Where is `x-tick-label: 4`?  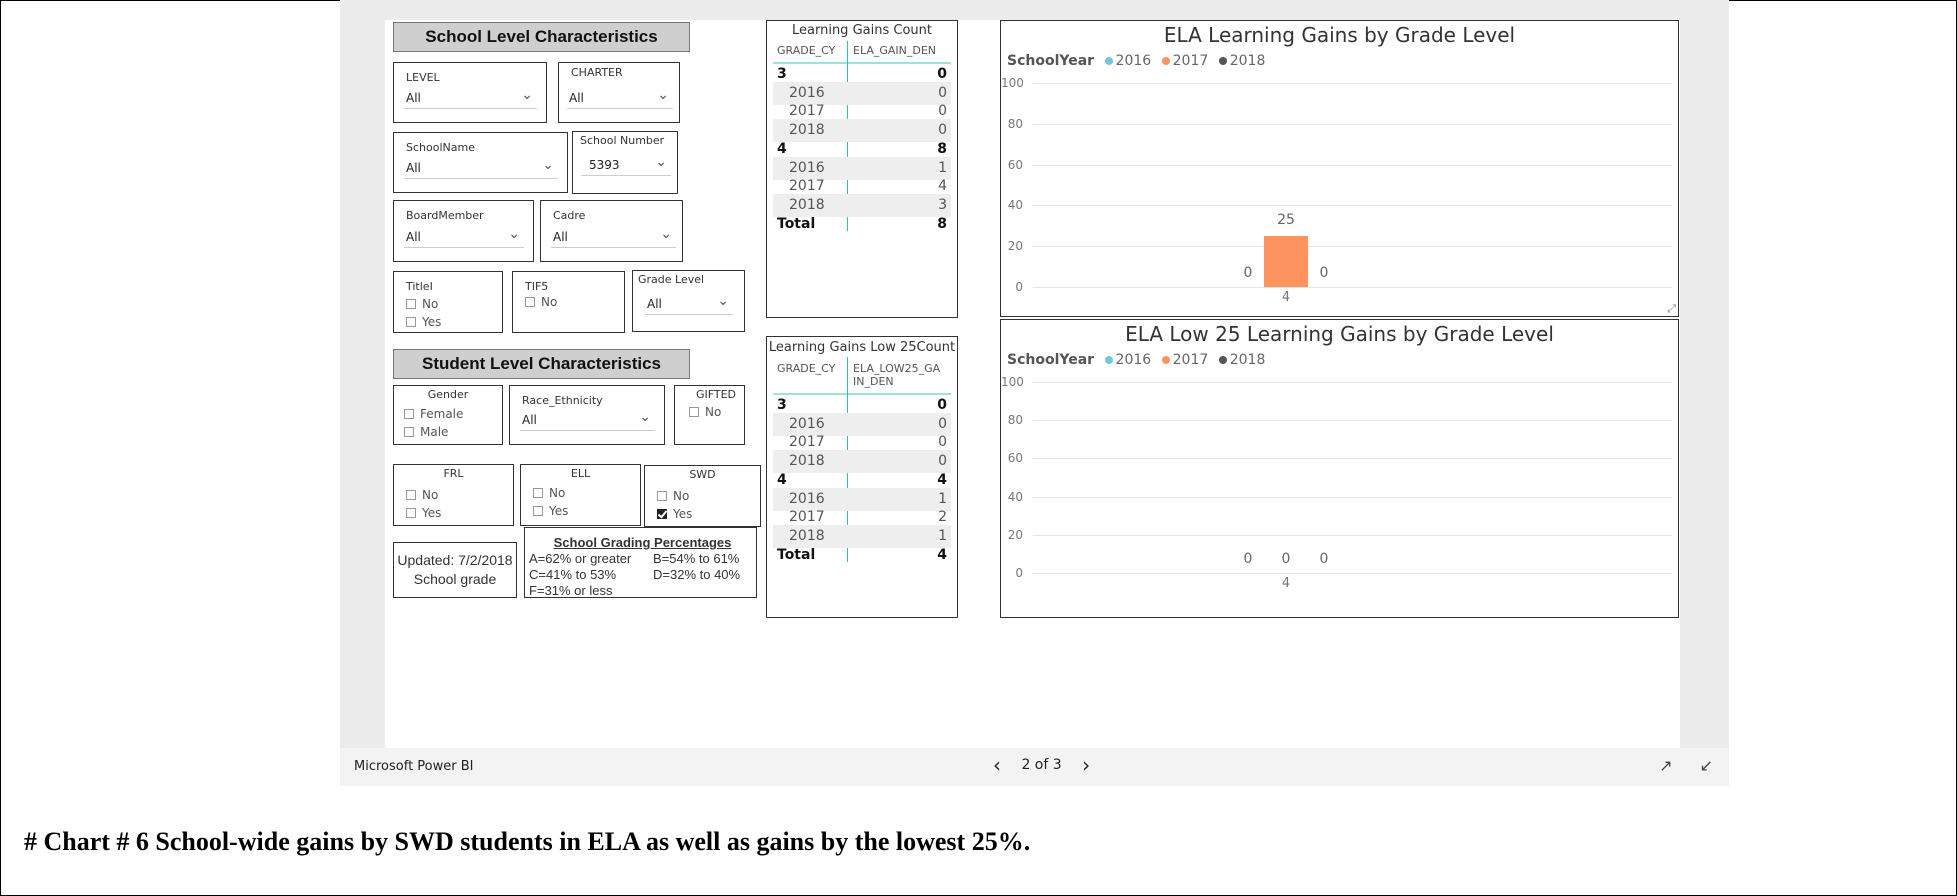
x-tick-label: 4 is located at coordinates (1286, 297).